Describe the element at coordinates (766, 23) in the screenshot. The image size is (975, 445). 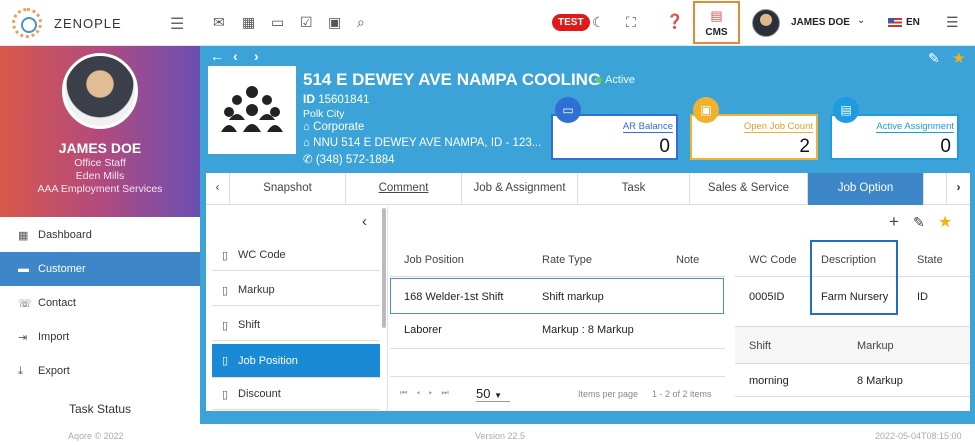
I see `user-avatar` at that location.